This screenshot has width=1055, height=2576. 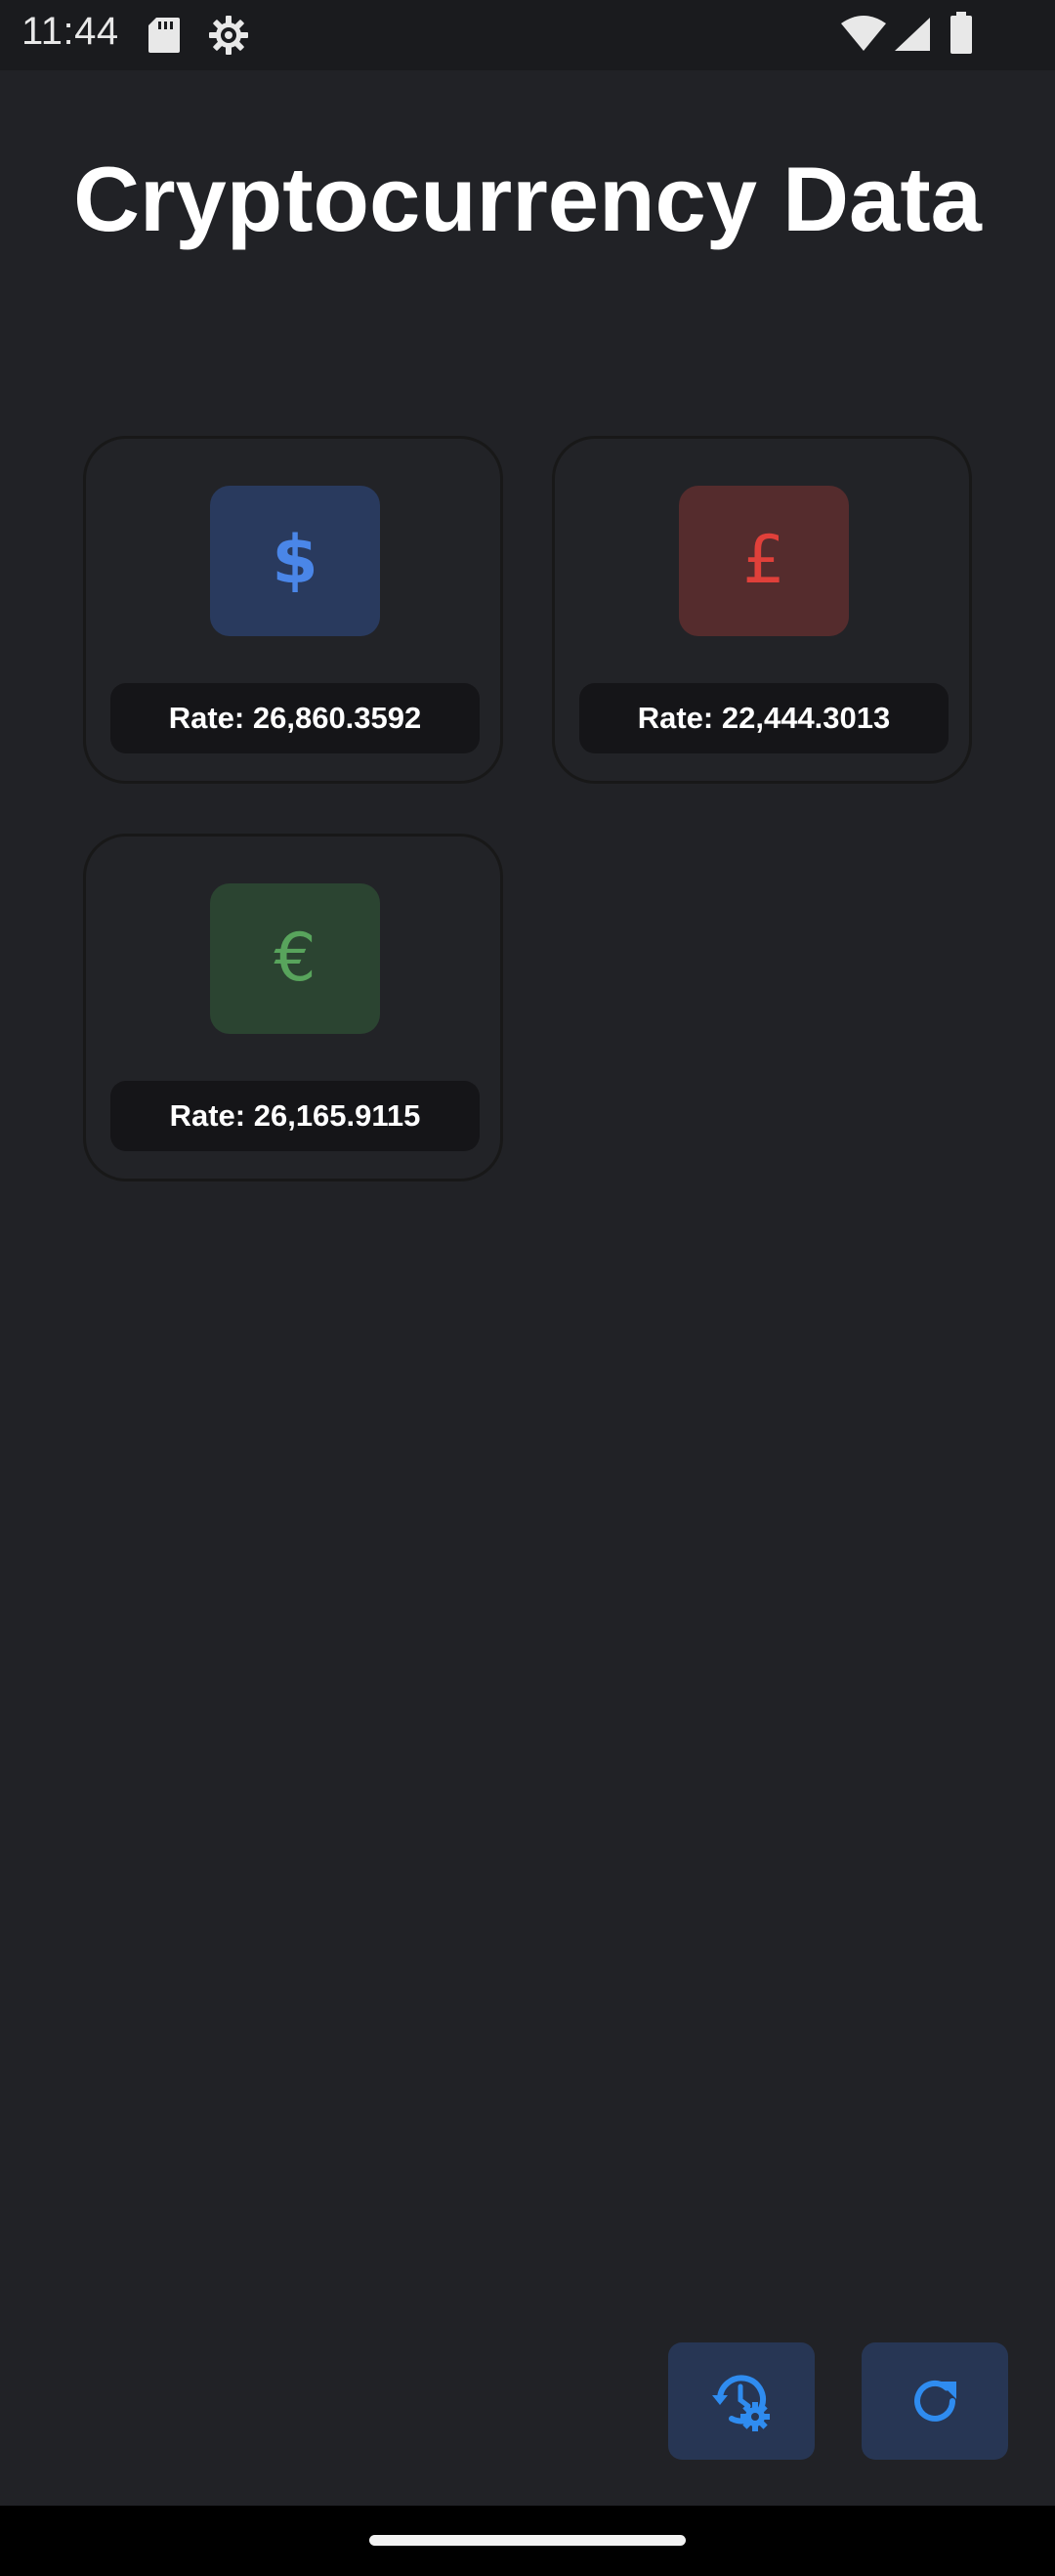 I want to click on history-settings-button, so click(x=741, y=2401).